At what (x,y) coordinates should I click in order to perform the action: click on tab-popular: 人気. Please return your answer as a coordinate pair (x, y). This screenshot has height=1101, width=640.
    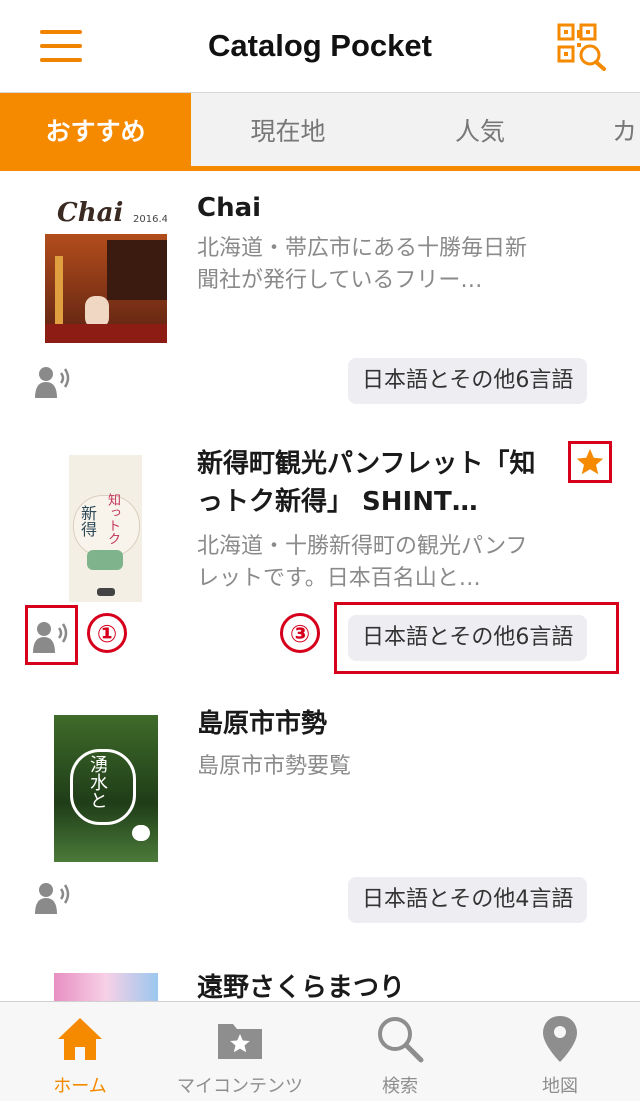
    Looking at the image, I should click on (480, 132).